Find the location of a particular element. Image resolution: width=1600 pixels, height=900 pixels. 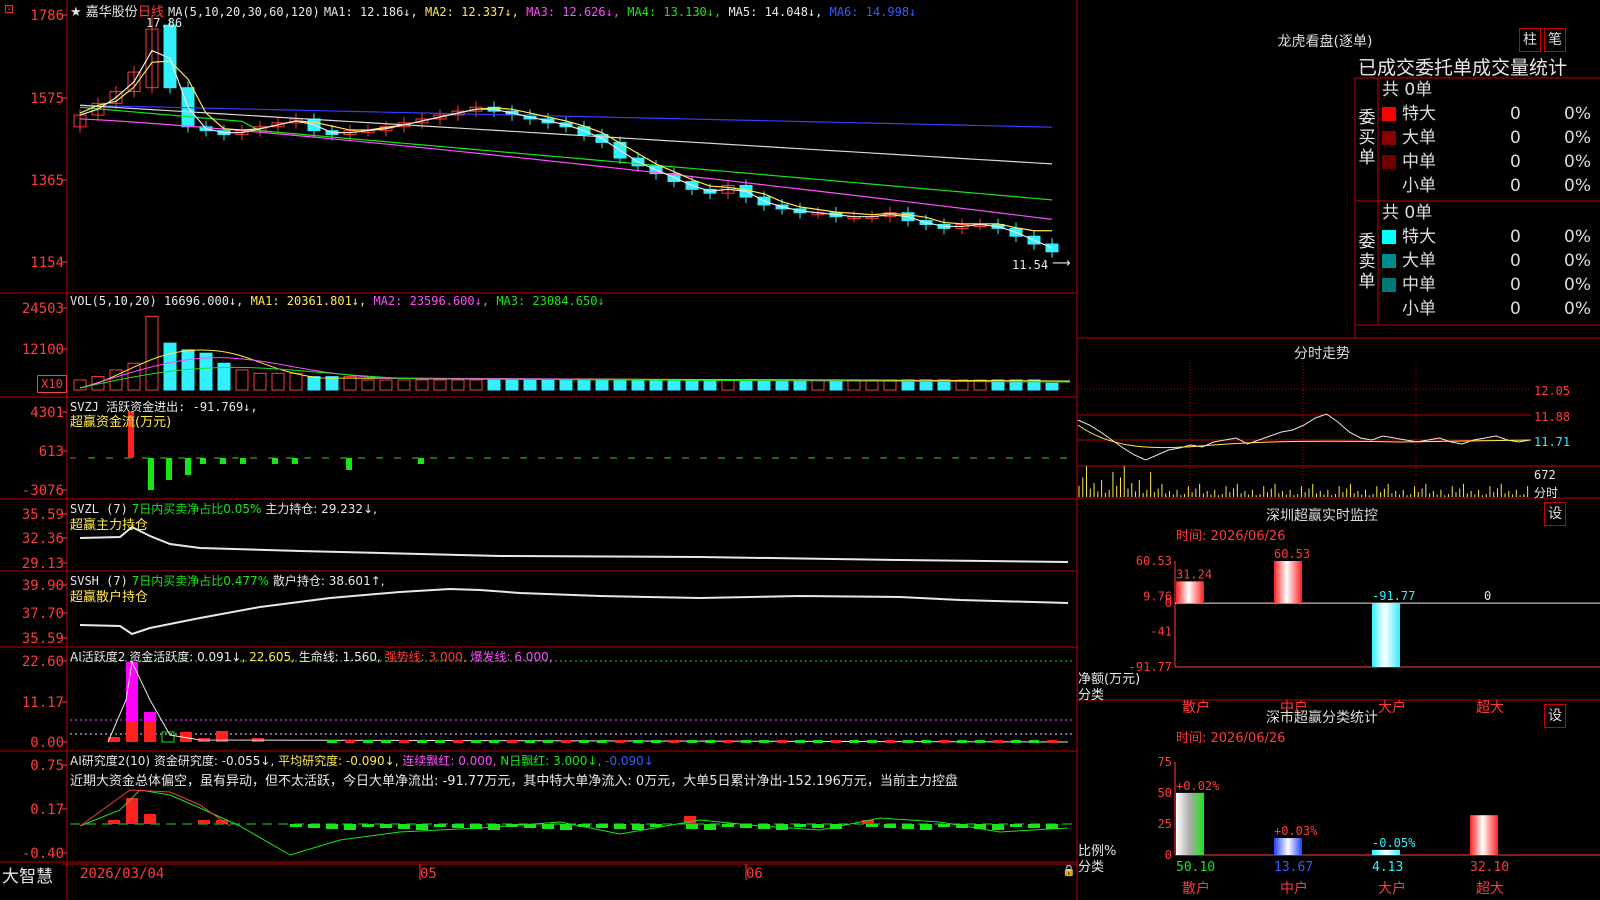

buy-side-label: 委买单 is located at coordinates (1367, 138).